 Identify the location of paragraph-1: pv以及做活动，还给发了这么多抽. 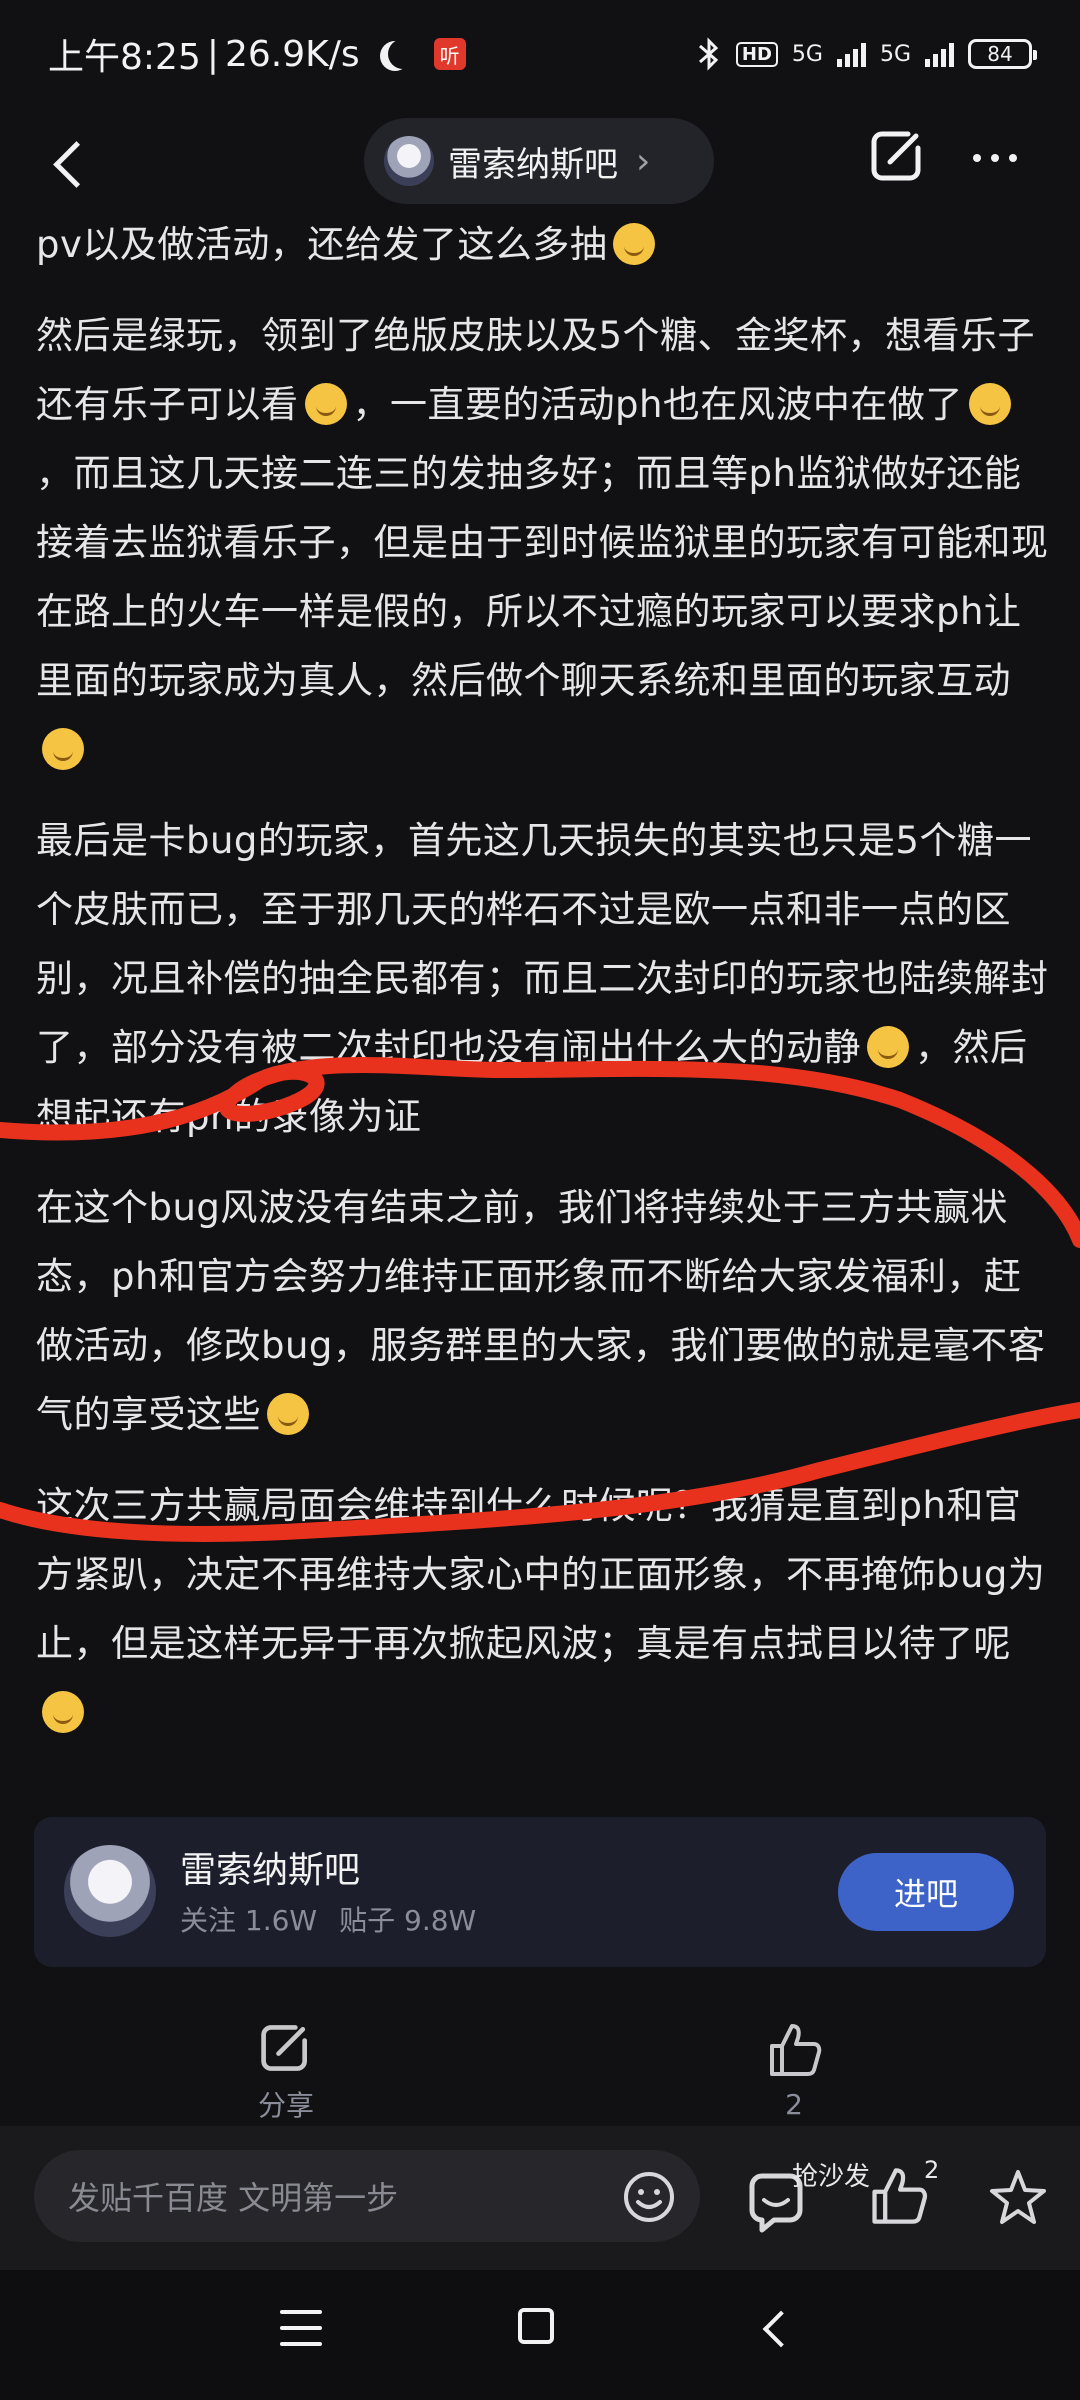
(544, 244).